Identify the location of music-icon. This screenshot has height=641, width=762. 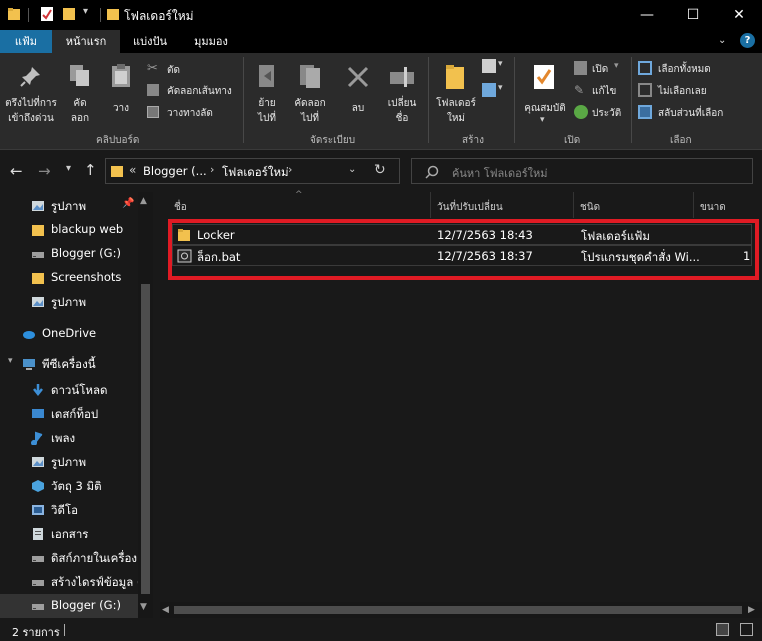
(37, 438).